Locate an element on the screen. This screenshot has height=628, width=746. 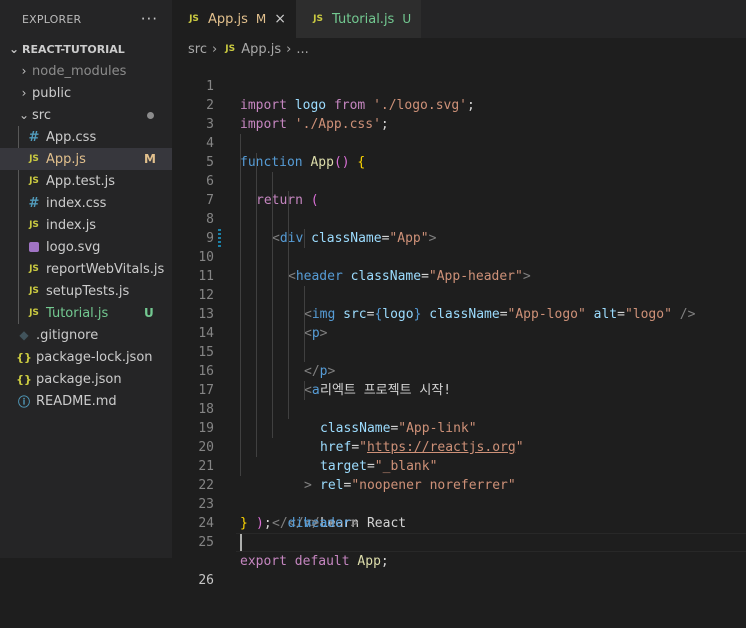
ellipsis-icon: ··· is located at coordinates (149, 19).